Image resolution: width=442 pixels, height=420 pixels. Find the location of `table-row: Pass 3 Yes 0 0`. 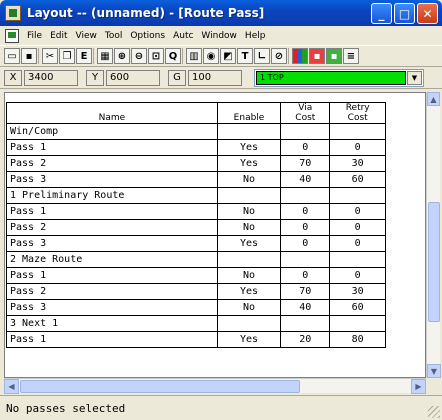

table-row: Pass 3 Yes 0 0 is located at coordinates (196, 243).